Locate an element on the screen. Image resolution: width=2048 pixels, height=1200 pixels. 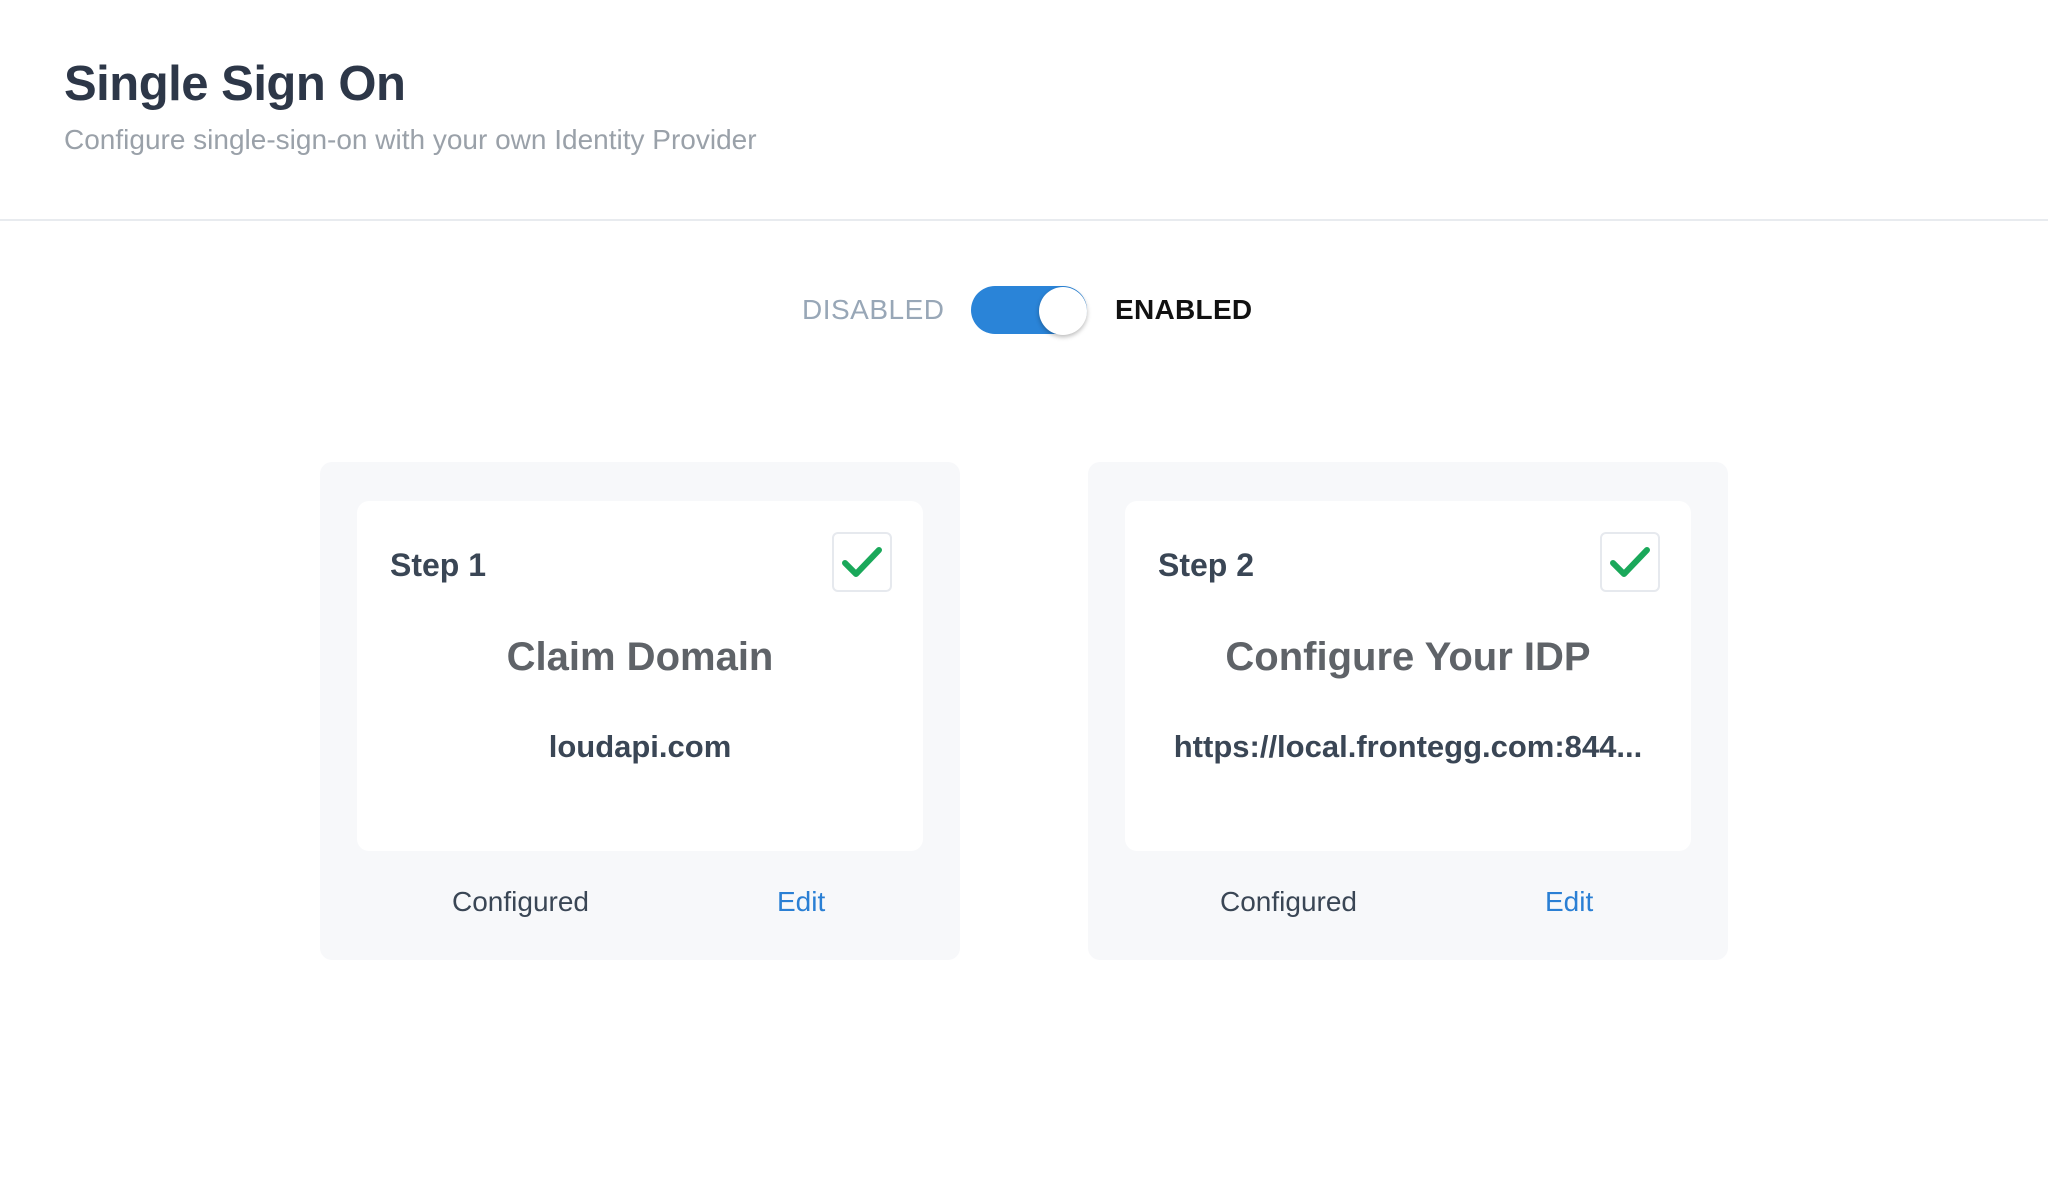
page-title: Single Sign On is located at coordinates (235, 84).